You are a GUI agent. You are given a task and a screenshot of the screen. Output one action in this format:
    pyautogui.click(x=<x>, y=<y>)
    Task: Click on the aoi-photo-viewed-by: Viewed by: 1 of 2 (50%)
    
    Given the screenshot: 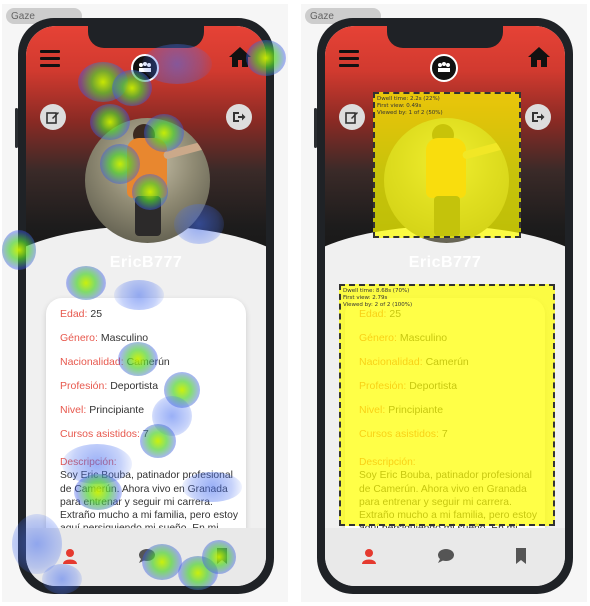 What is the action you would take?
    pyautogui.click(x=410, y=113)
    